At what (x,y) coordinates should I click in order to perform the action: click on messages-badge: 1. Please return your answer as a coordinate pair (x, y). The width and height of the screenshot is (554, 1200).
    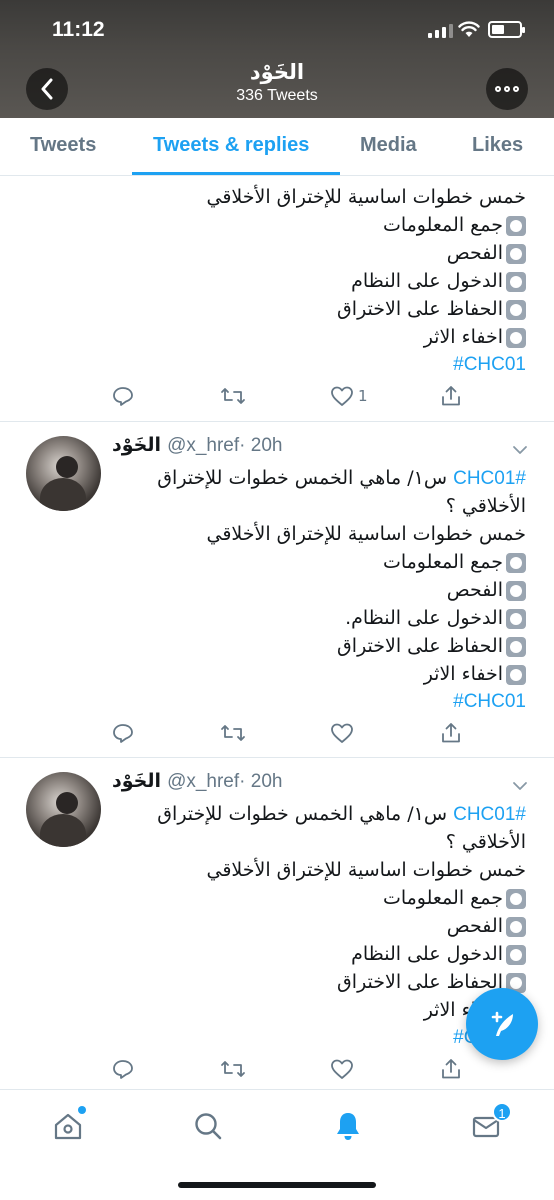
    Looking at the image, I should click on (502, 1112).